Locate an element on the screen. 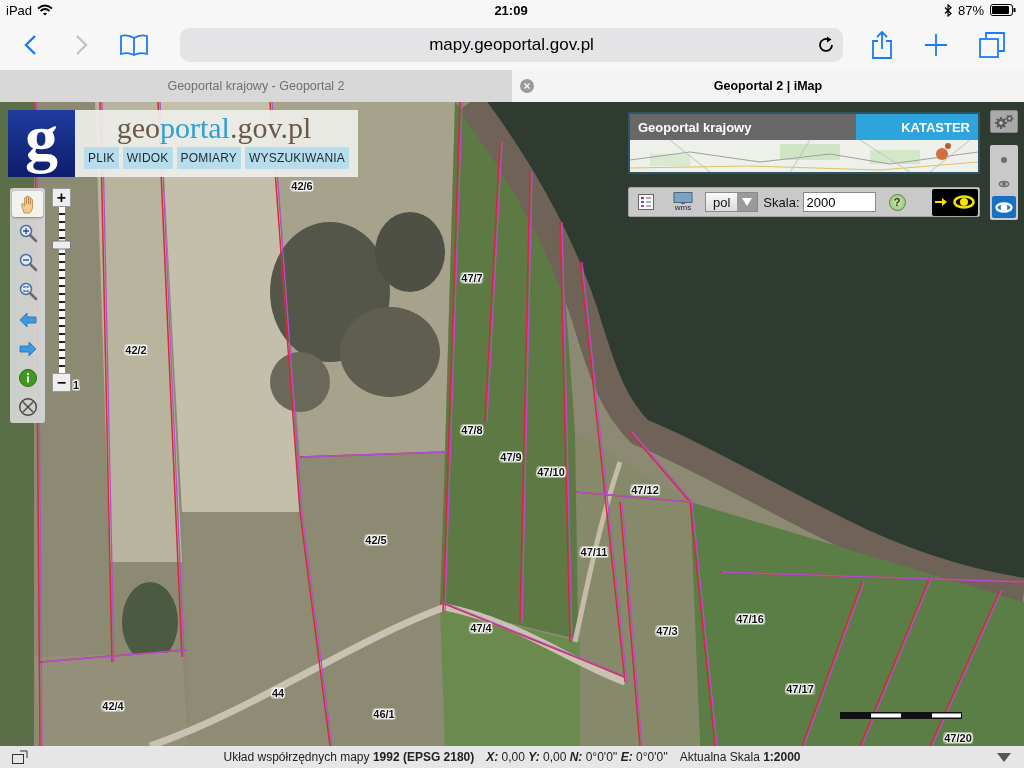 The image size is (1024, 768). window-icon is located at coordinates (20, 757).